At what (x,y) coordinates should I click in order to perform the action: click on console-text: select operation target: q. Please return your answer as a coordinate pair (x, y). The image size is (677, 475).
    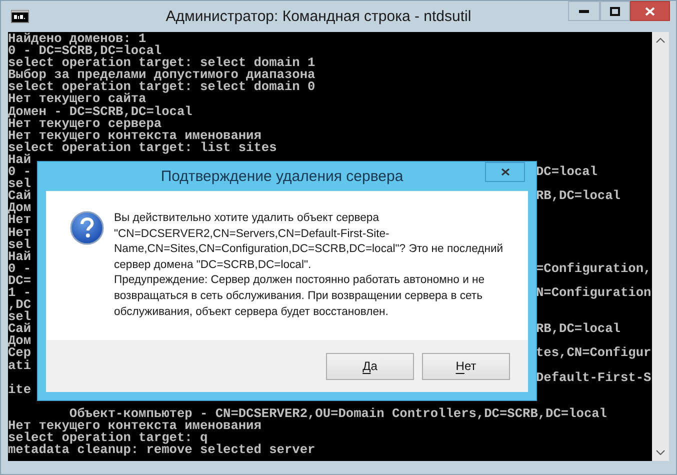
    Looking at the image, I should click on (108, 438).